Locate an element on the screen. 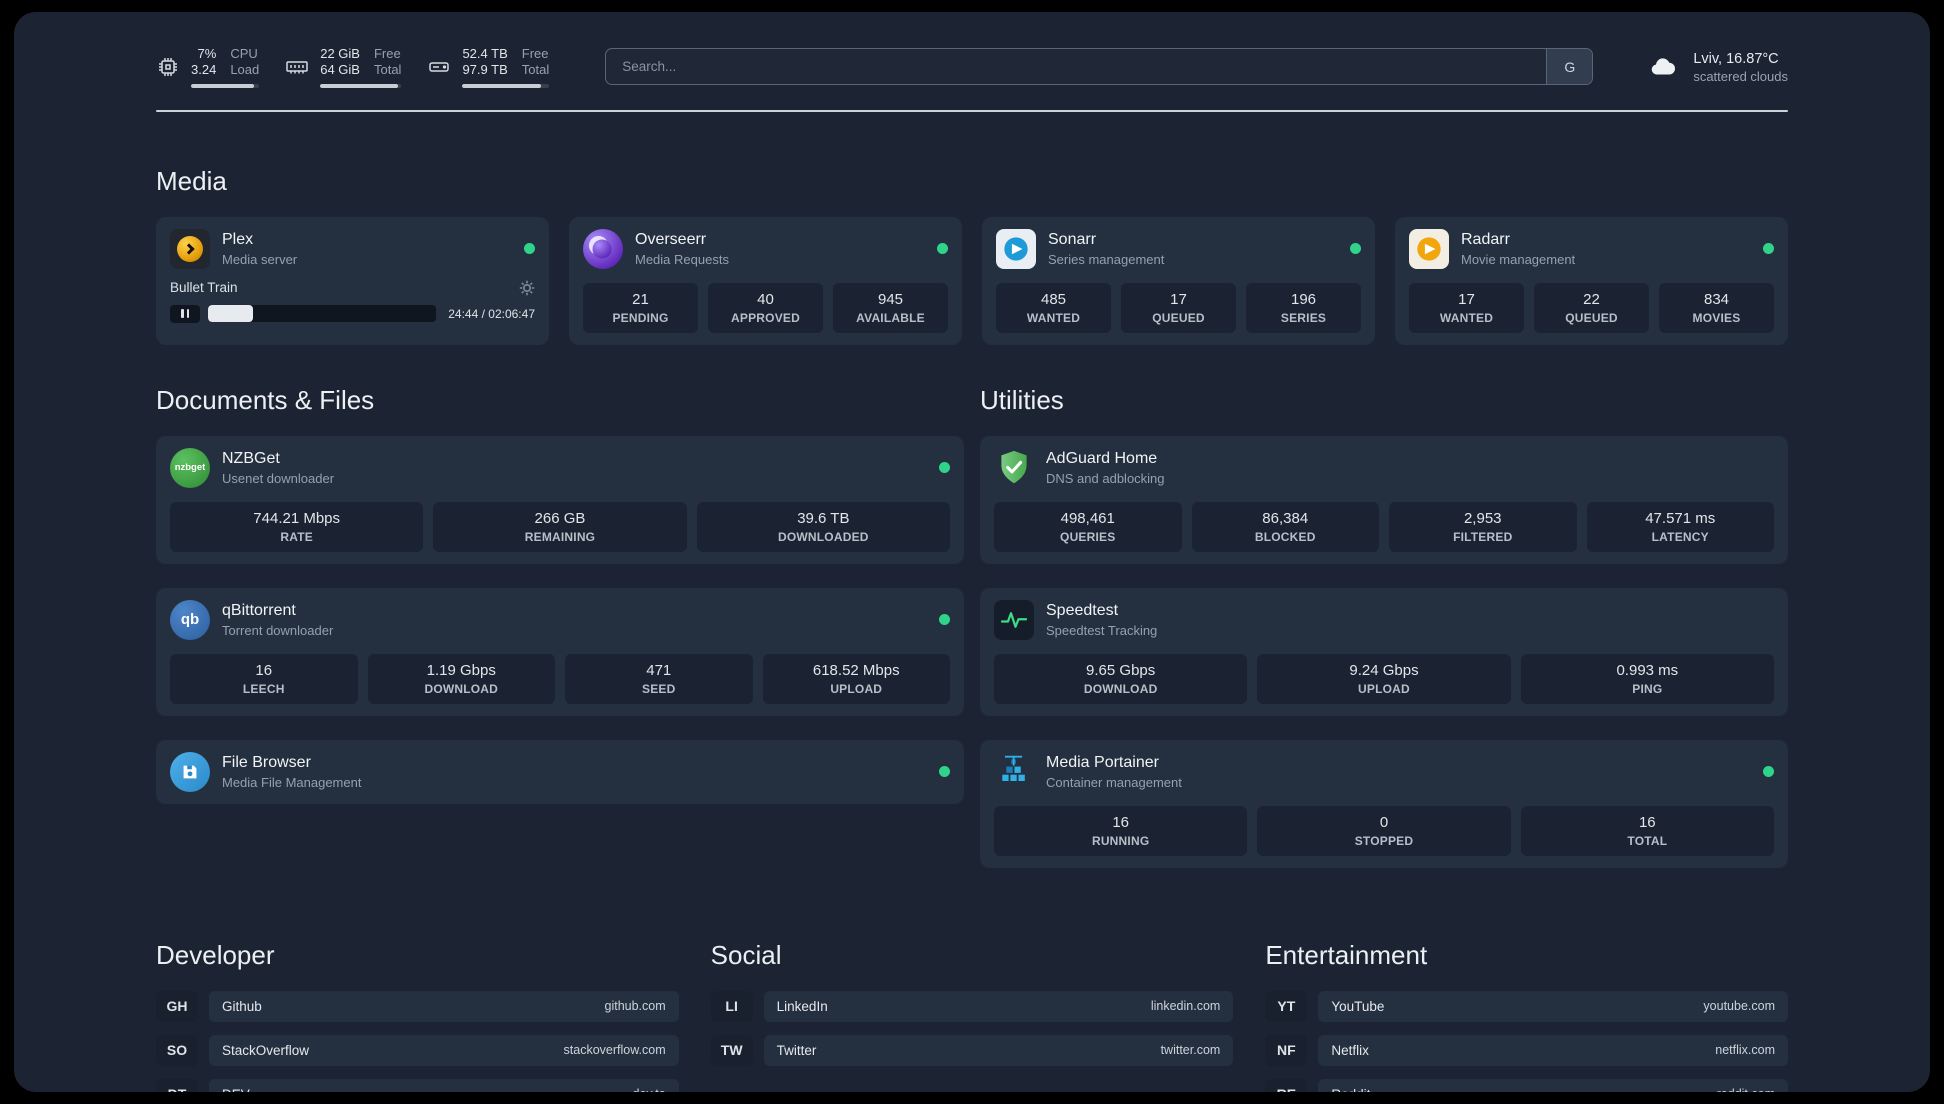  disk-total-label: Total is located at coordinates (535, 70).